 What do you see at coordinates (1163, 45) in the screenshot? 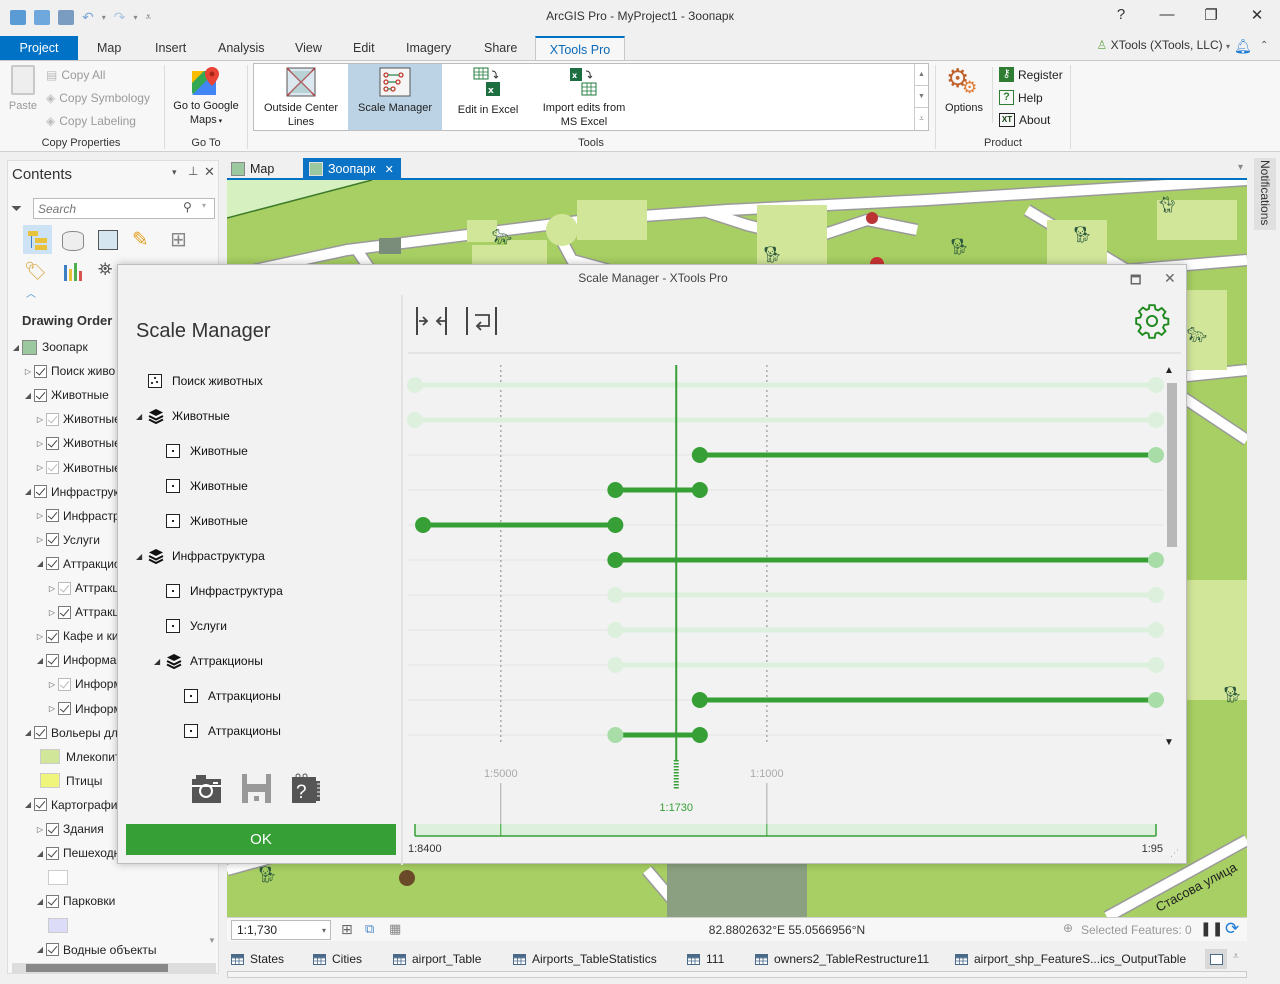
I see `user-account: ♙ XTools (XTools, LLC) ▾` at bounding box center [1163, 45].